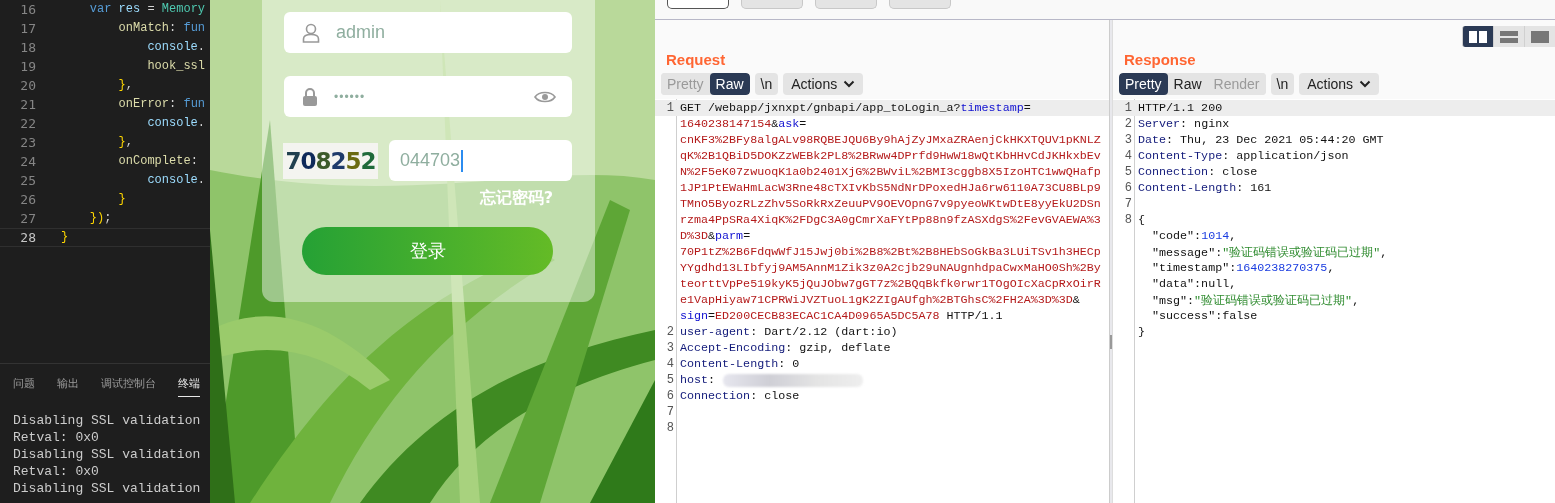 The image size is (1555, 503). I want to click on code-line: HTTP/1.1 200, so click(1180, 108).